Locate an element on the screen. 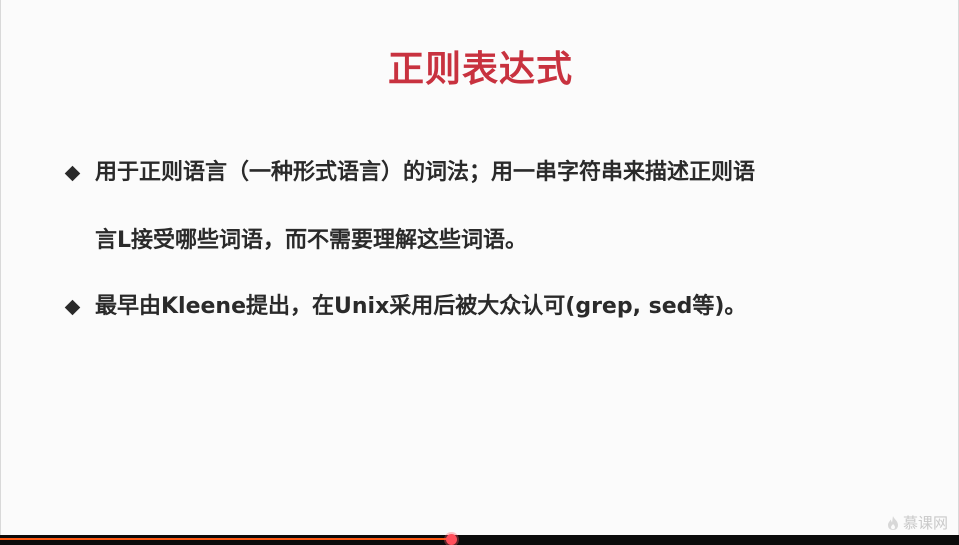 This screenshot has width=959, height=545. bullet-text-line: 最早由Kleene提出，在Unix采用后被大众认可(grep, sed等)。 is located at coordinates (421, 306).